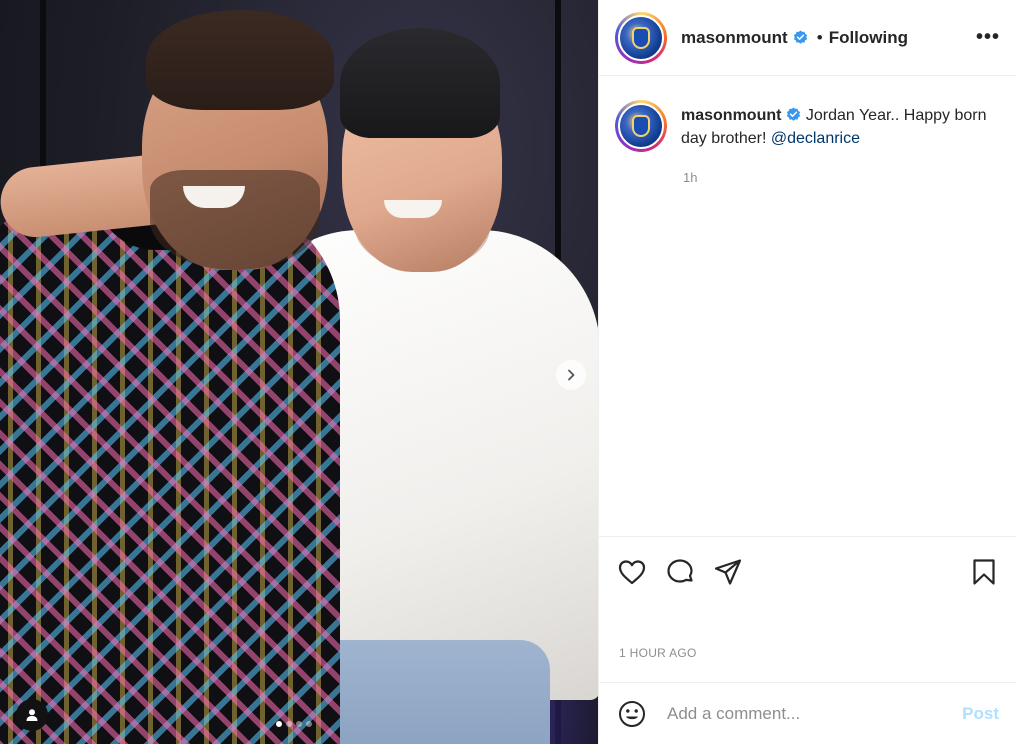 Image resolution: width=1016 pixels, height=744 pixels. What do you see at coordinates (658, 653) in the screenshot?
I see `post-date: 1 HOUR AGO` at bounding box center [658, 653].